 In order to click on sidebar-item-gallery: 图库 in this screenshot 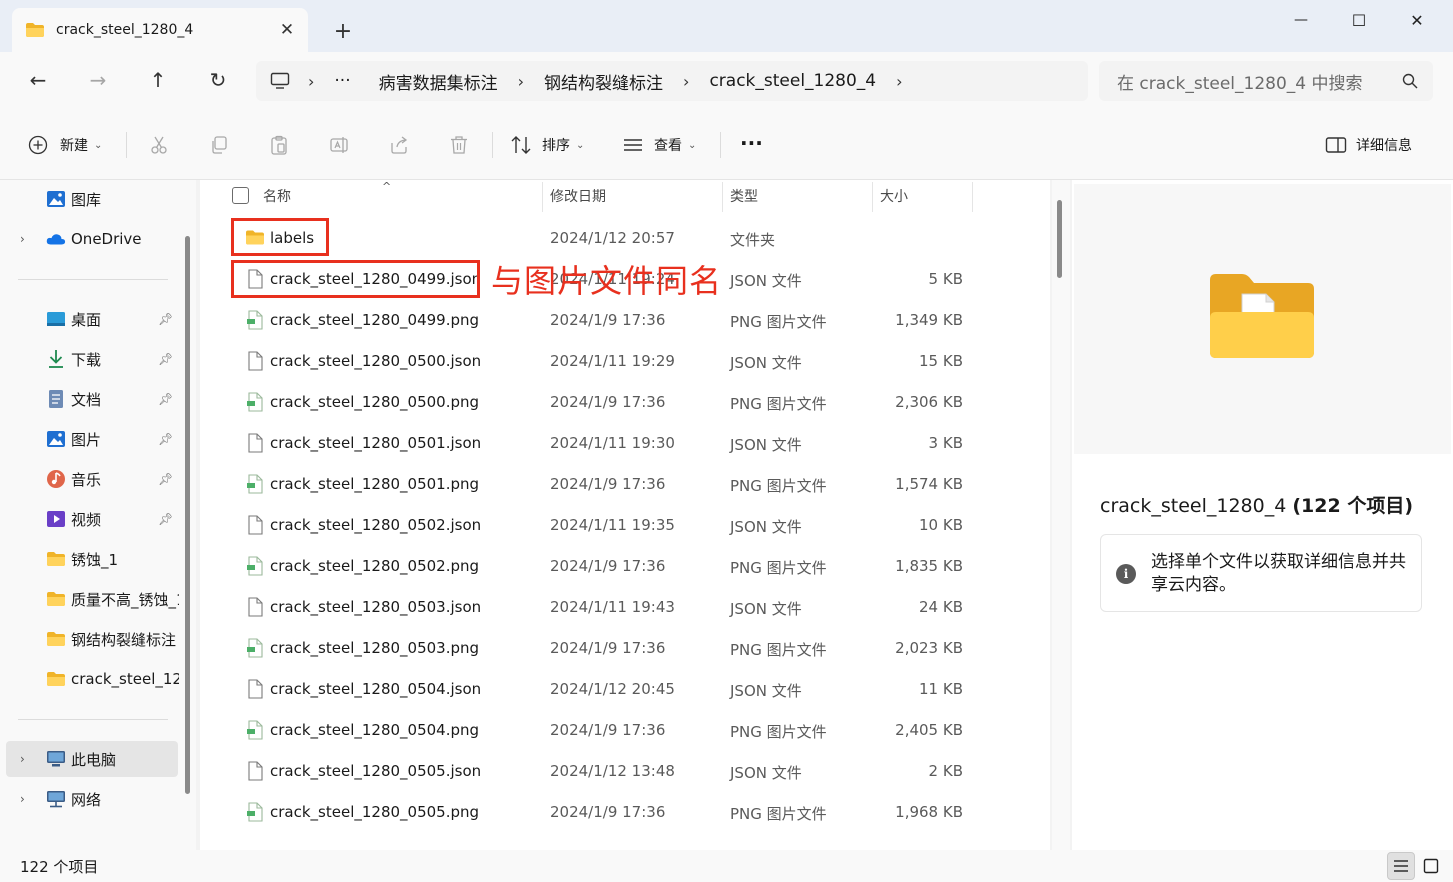, I will do `click(92, 199)`.